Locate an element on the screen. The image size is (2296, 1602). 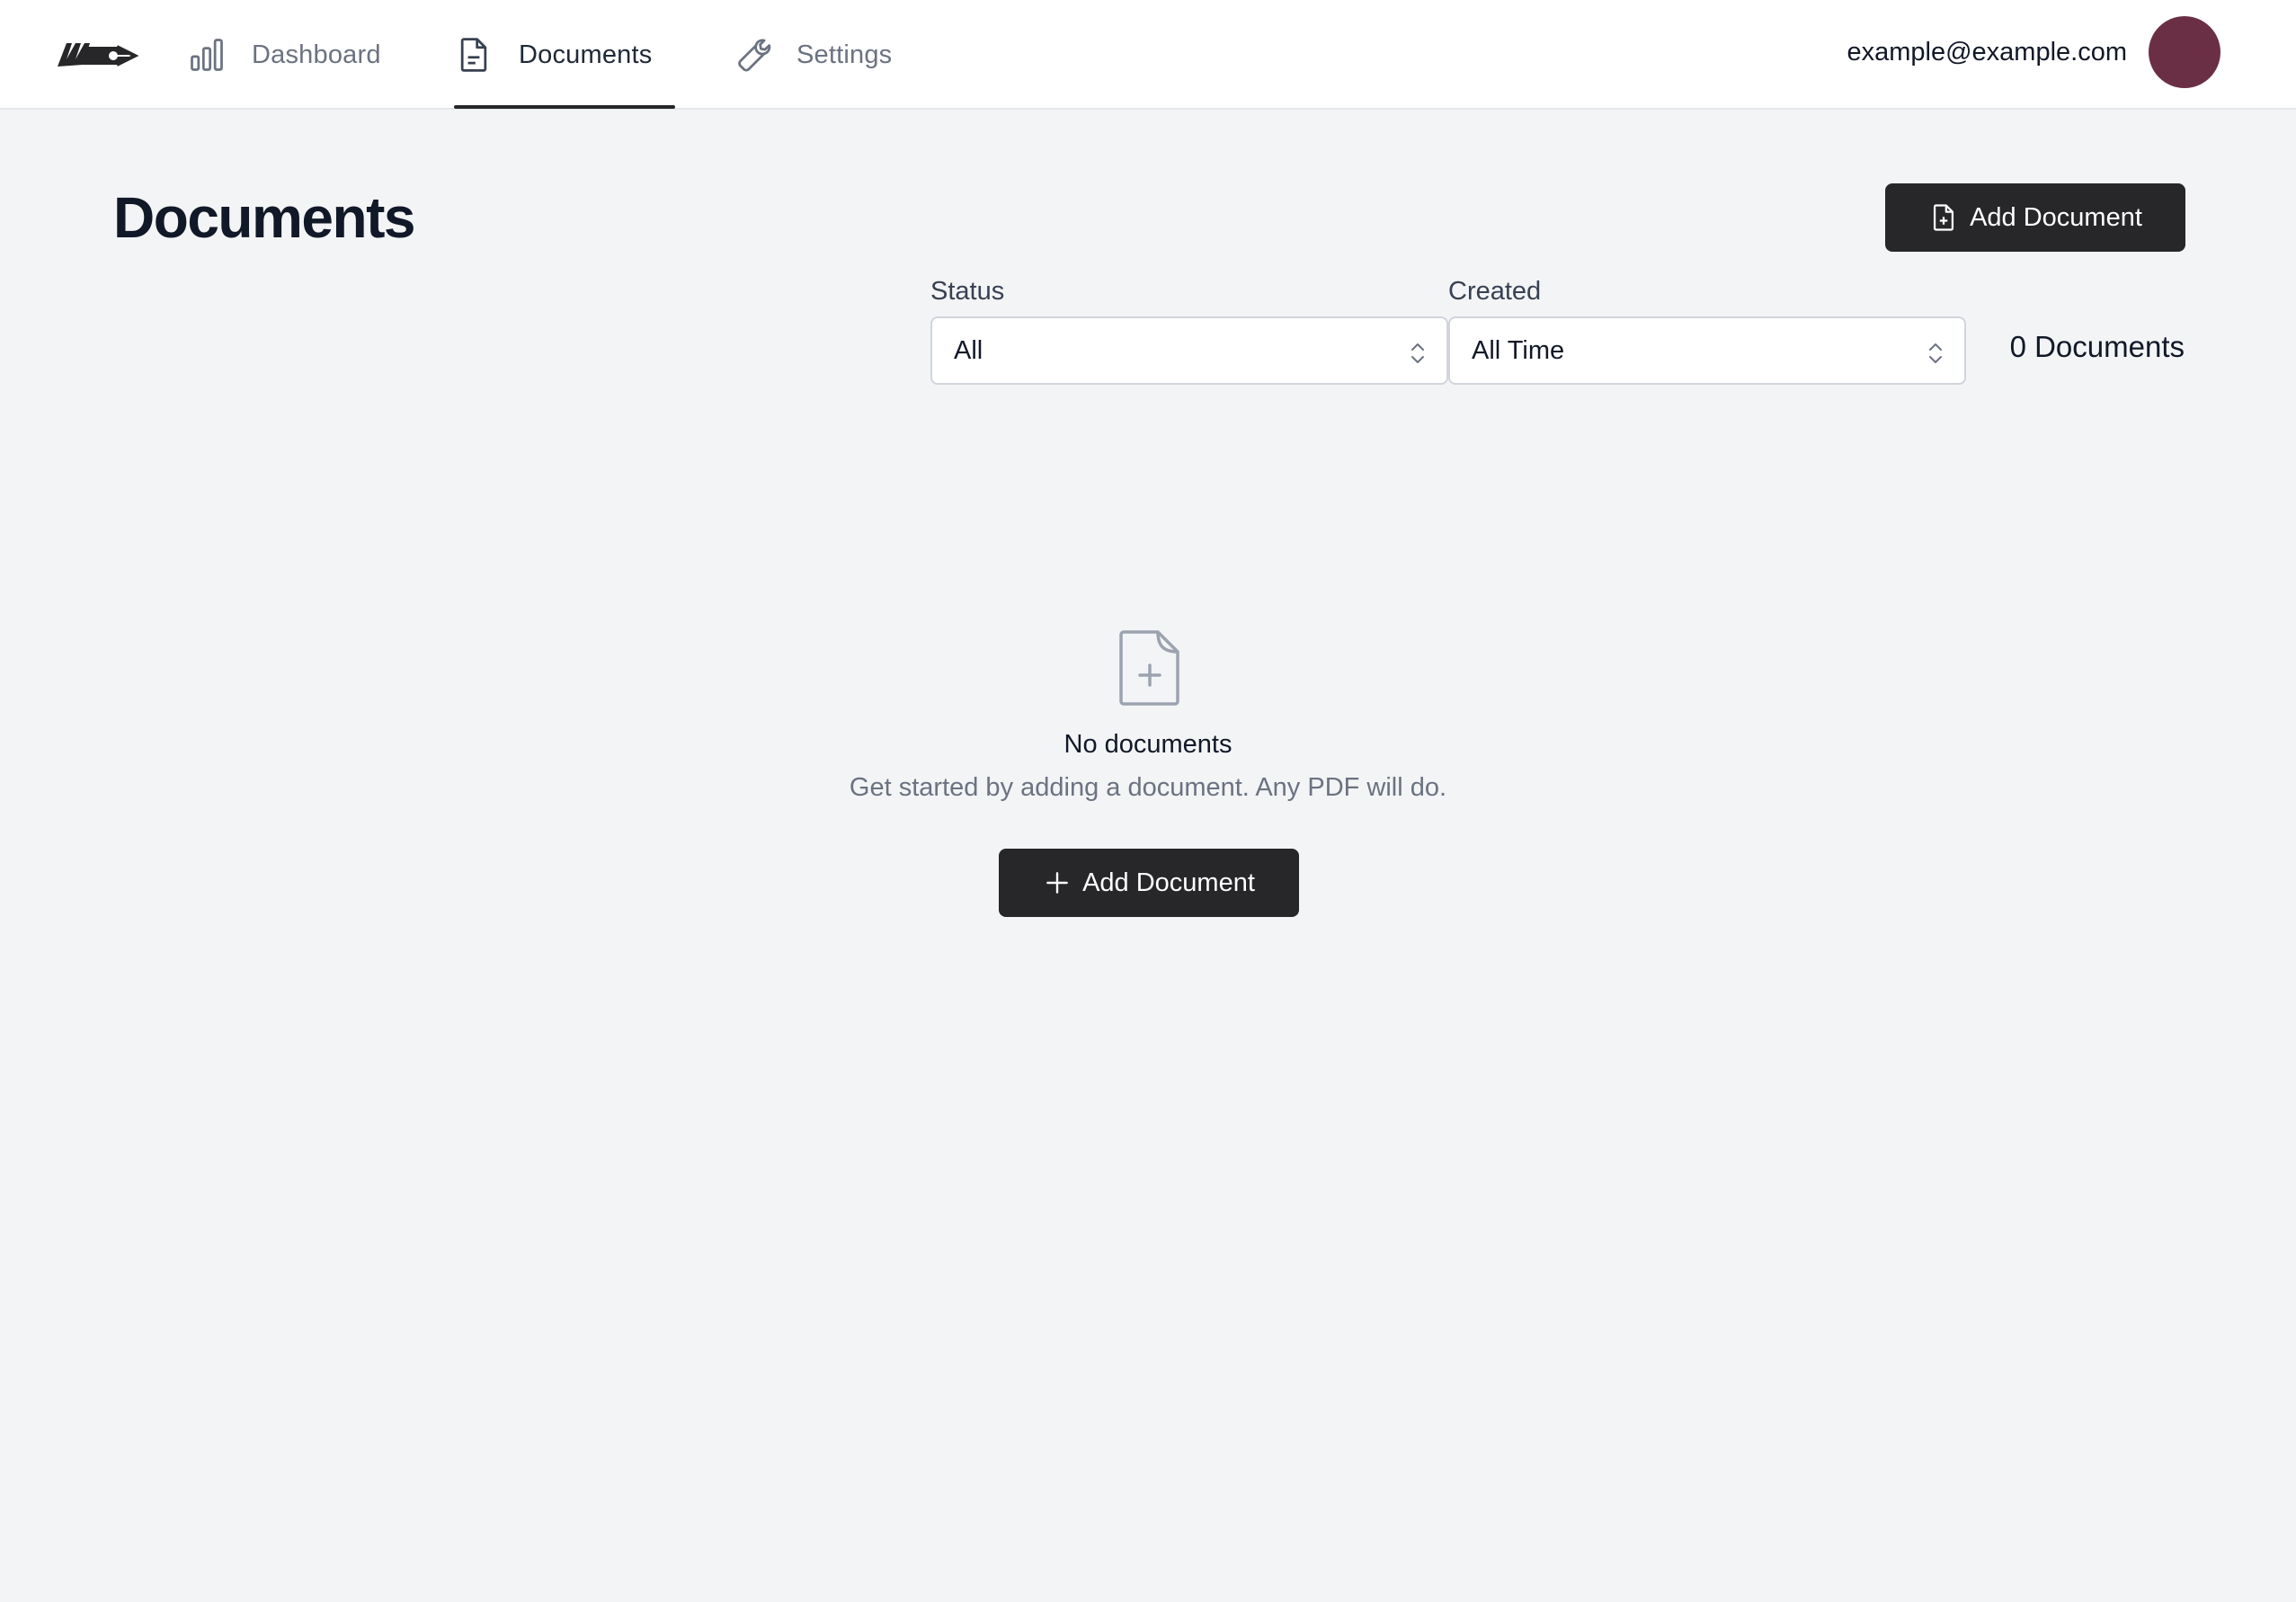
created-filter-select: All Time is located at coordinates (1707, 351).